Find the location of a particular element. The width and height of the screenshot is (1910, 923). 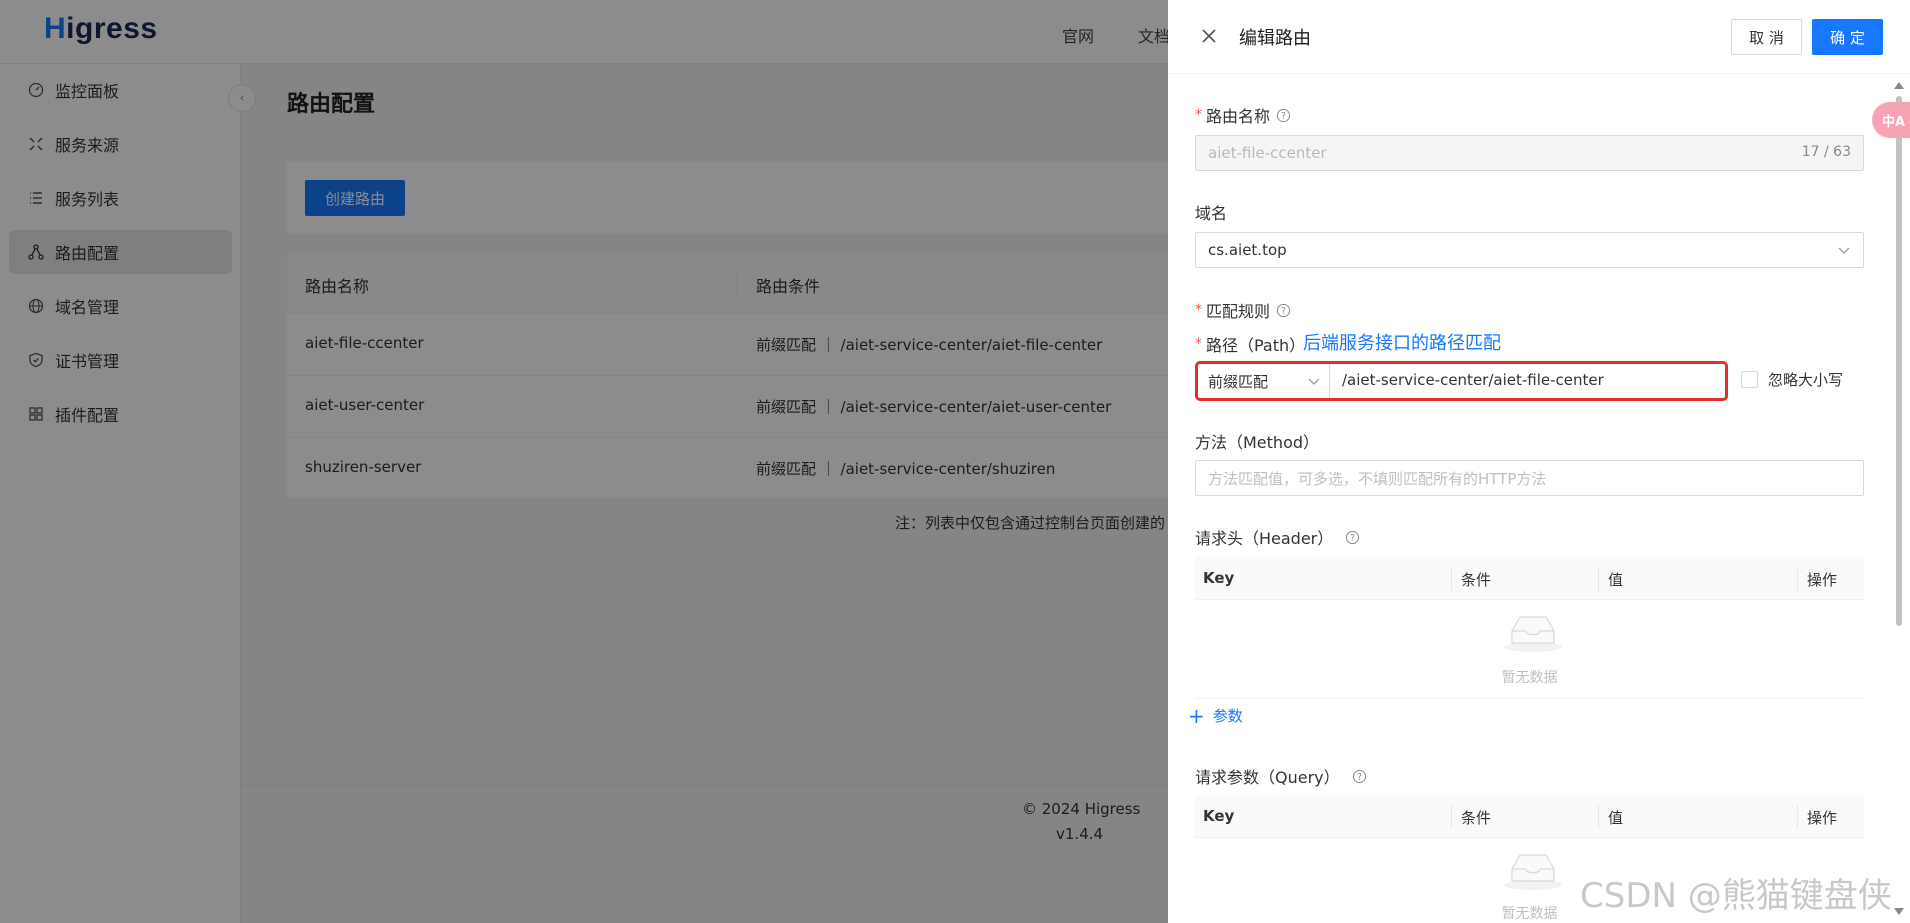

cancel-button: 取 消 is located at coordinates (1766, 37).